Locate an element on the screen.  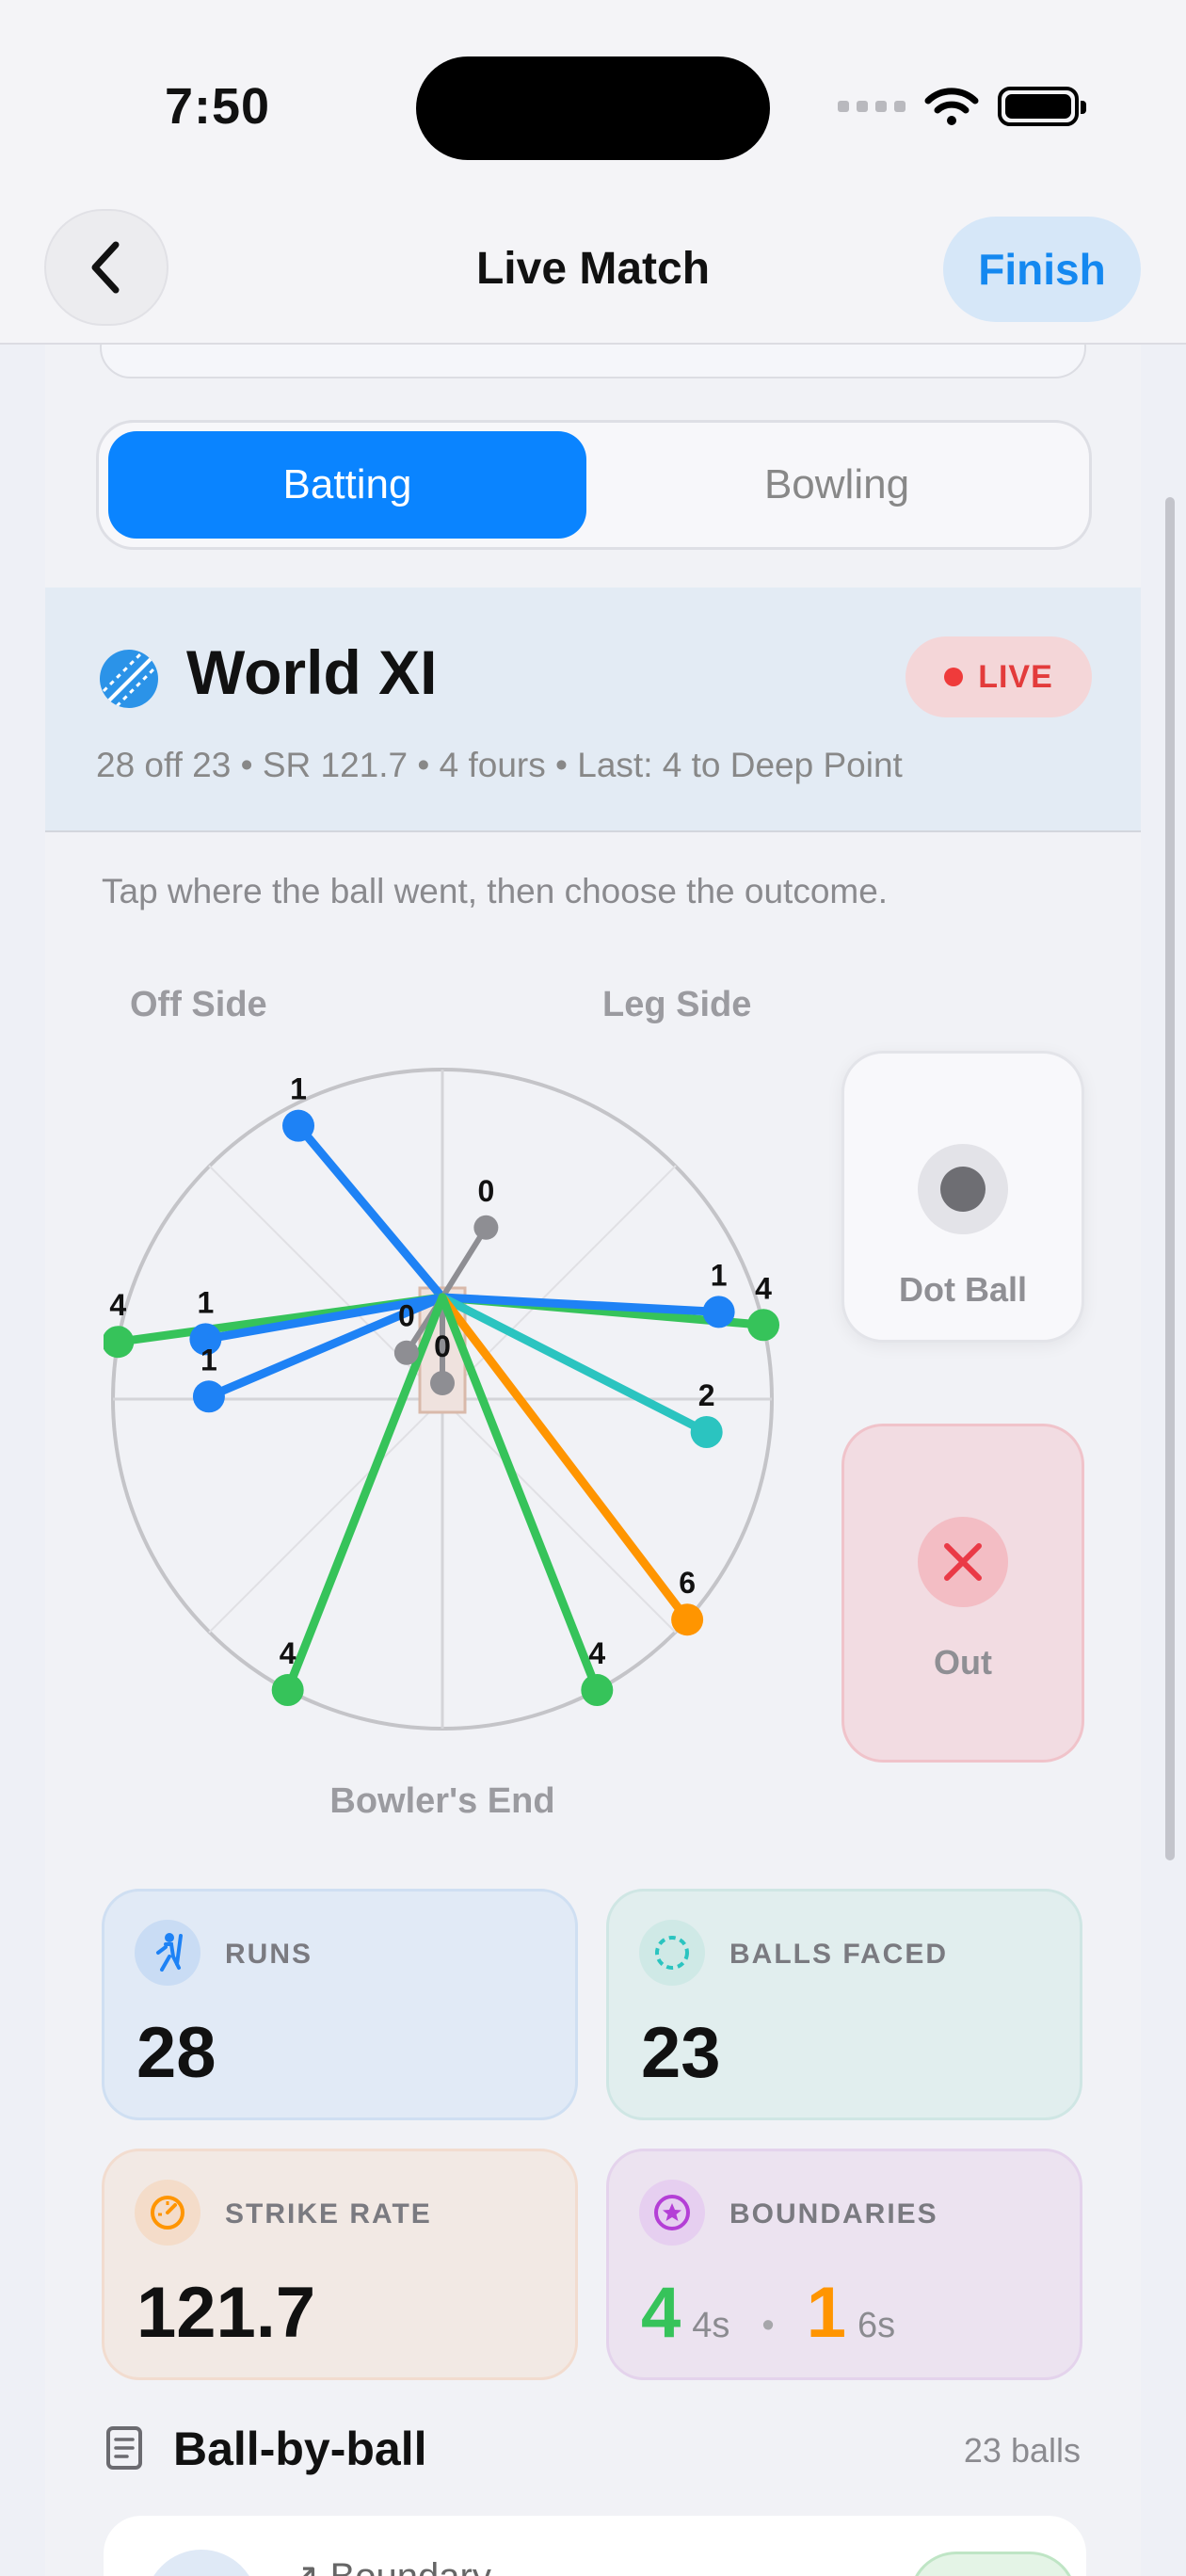
shot-runs-label: 6 is located at coordinates (687, 1583).